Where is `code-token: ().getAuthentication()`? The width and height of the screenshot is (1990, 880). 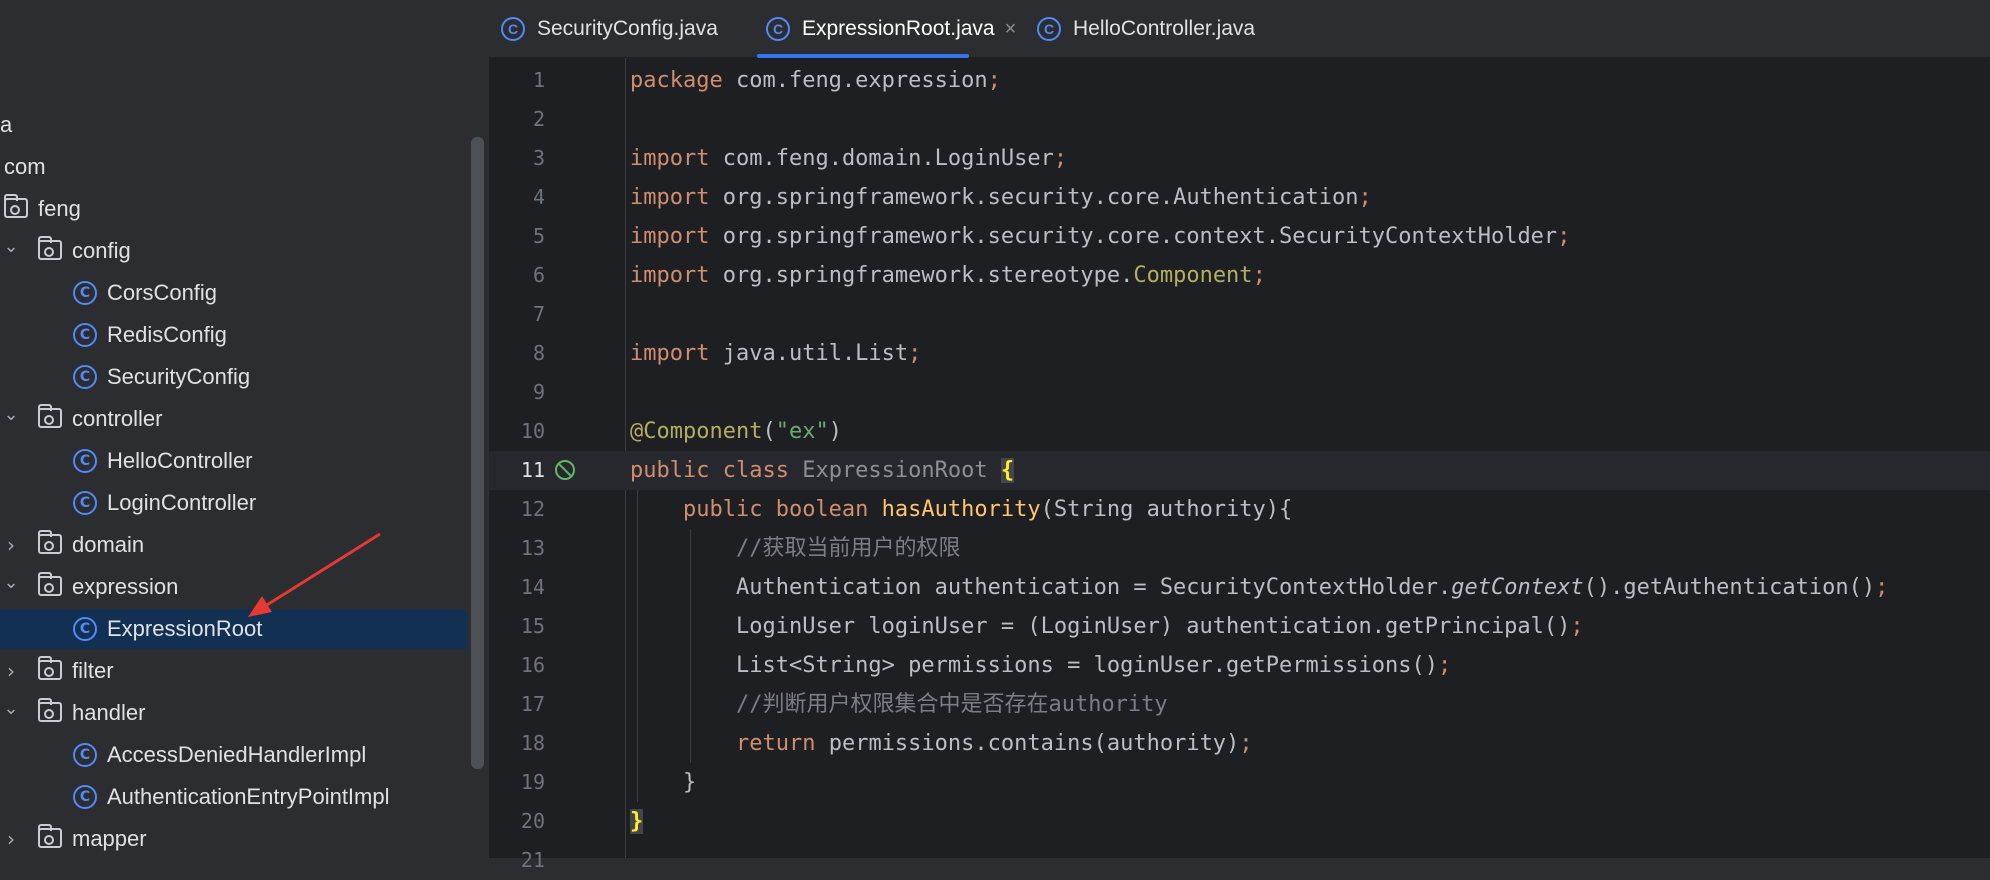 code-token: ().getAuthentication() is located at coordinates (1729, 587).